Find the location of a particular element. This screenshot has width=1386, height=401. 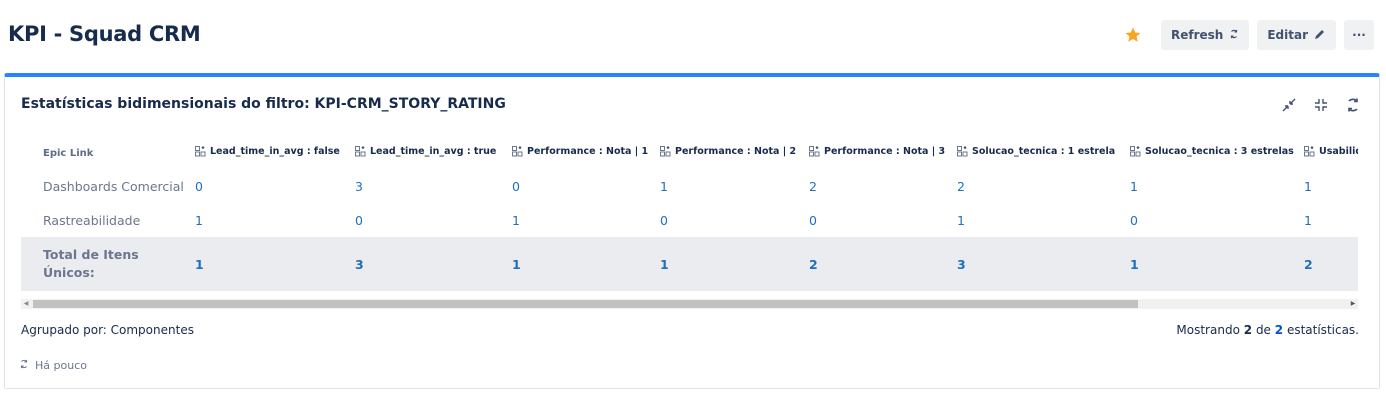

header-actions: Refresh Editar ··· is located at coordinates (1246, 35).